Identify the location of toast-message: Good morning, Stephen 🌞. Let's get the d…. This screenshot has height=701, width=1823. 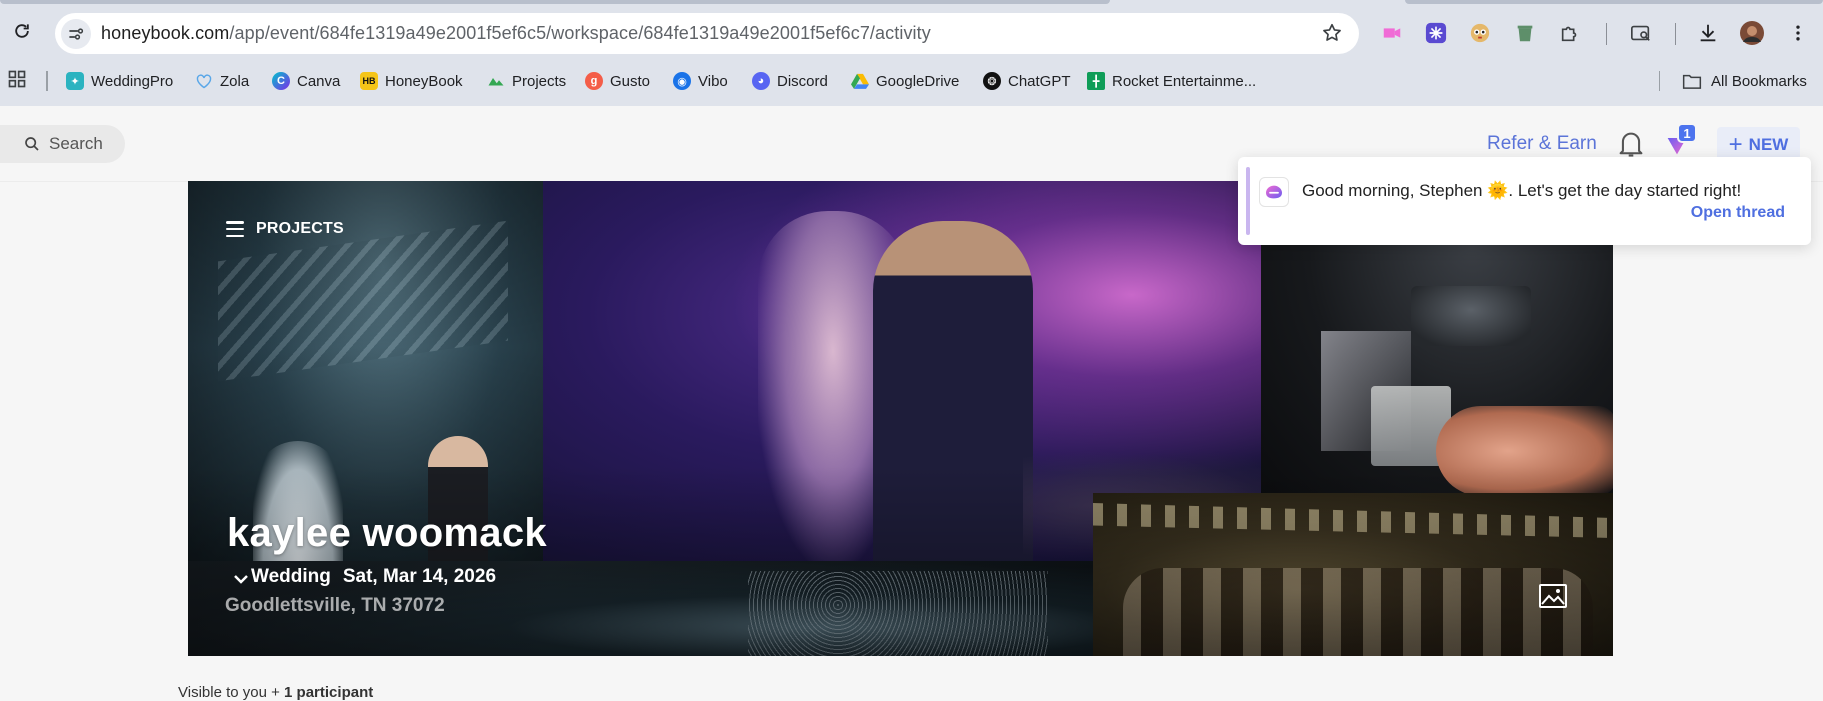
(1522, 190).